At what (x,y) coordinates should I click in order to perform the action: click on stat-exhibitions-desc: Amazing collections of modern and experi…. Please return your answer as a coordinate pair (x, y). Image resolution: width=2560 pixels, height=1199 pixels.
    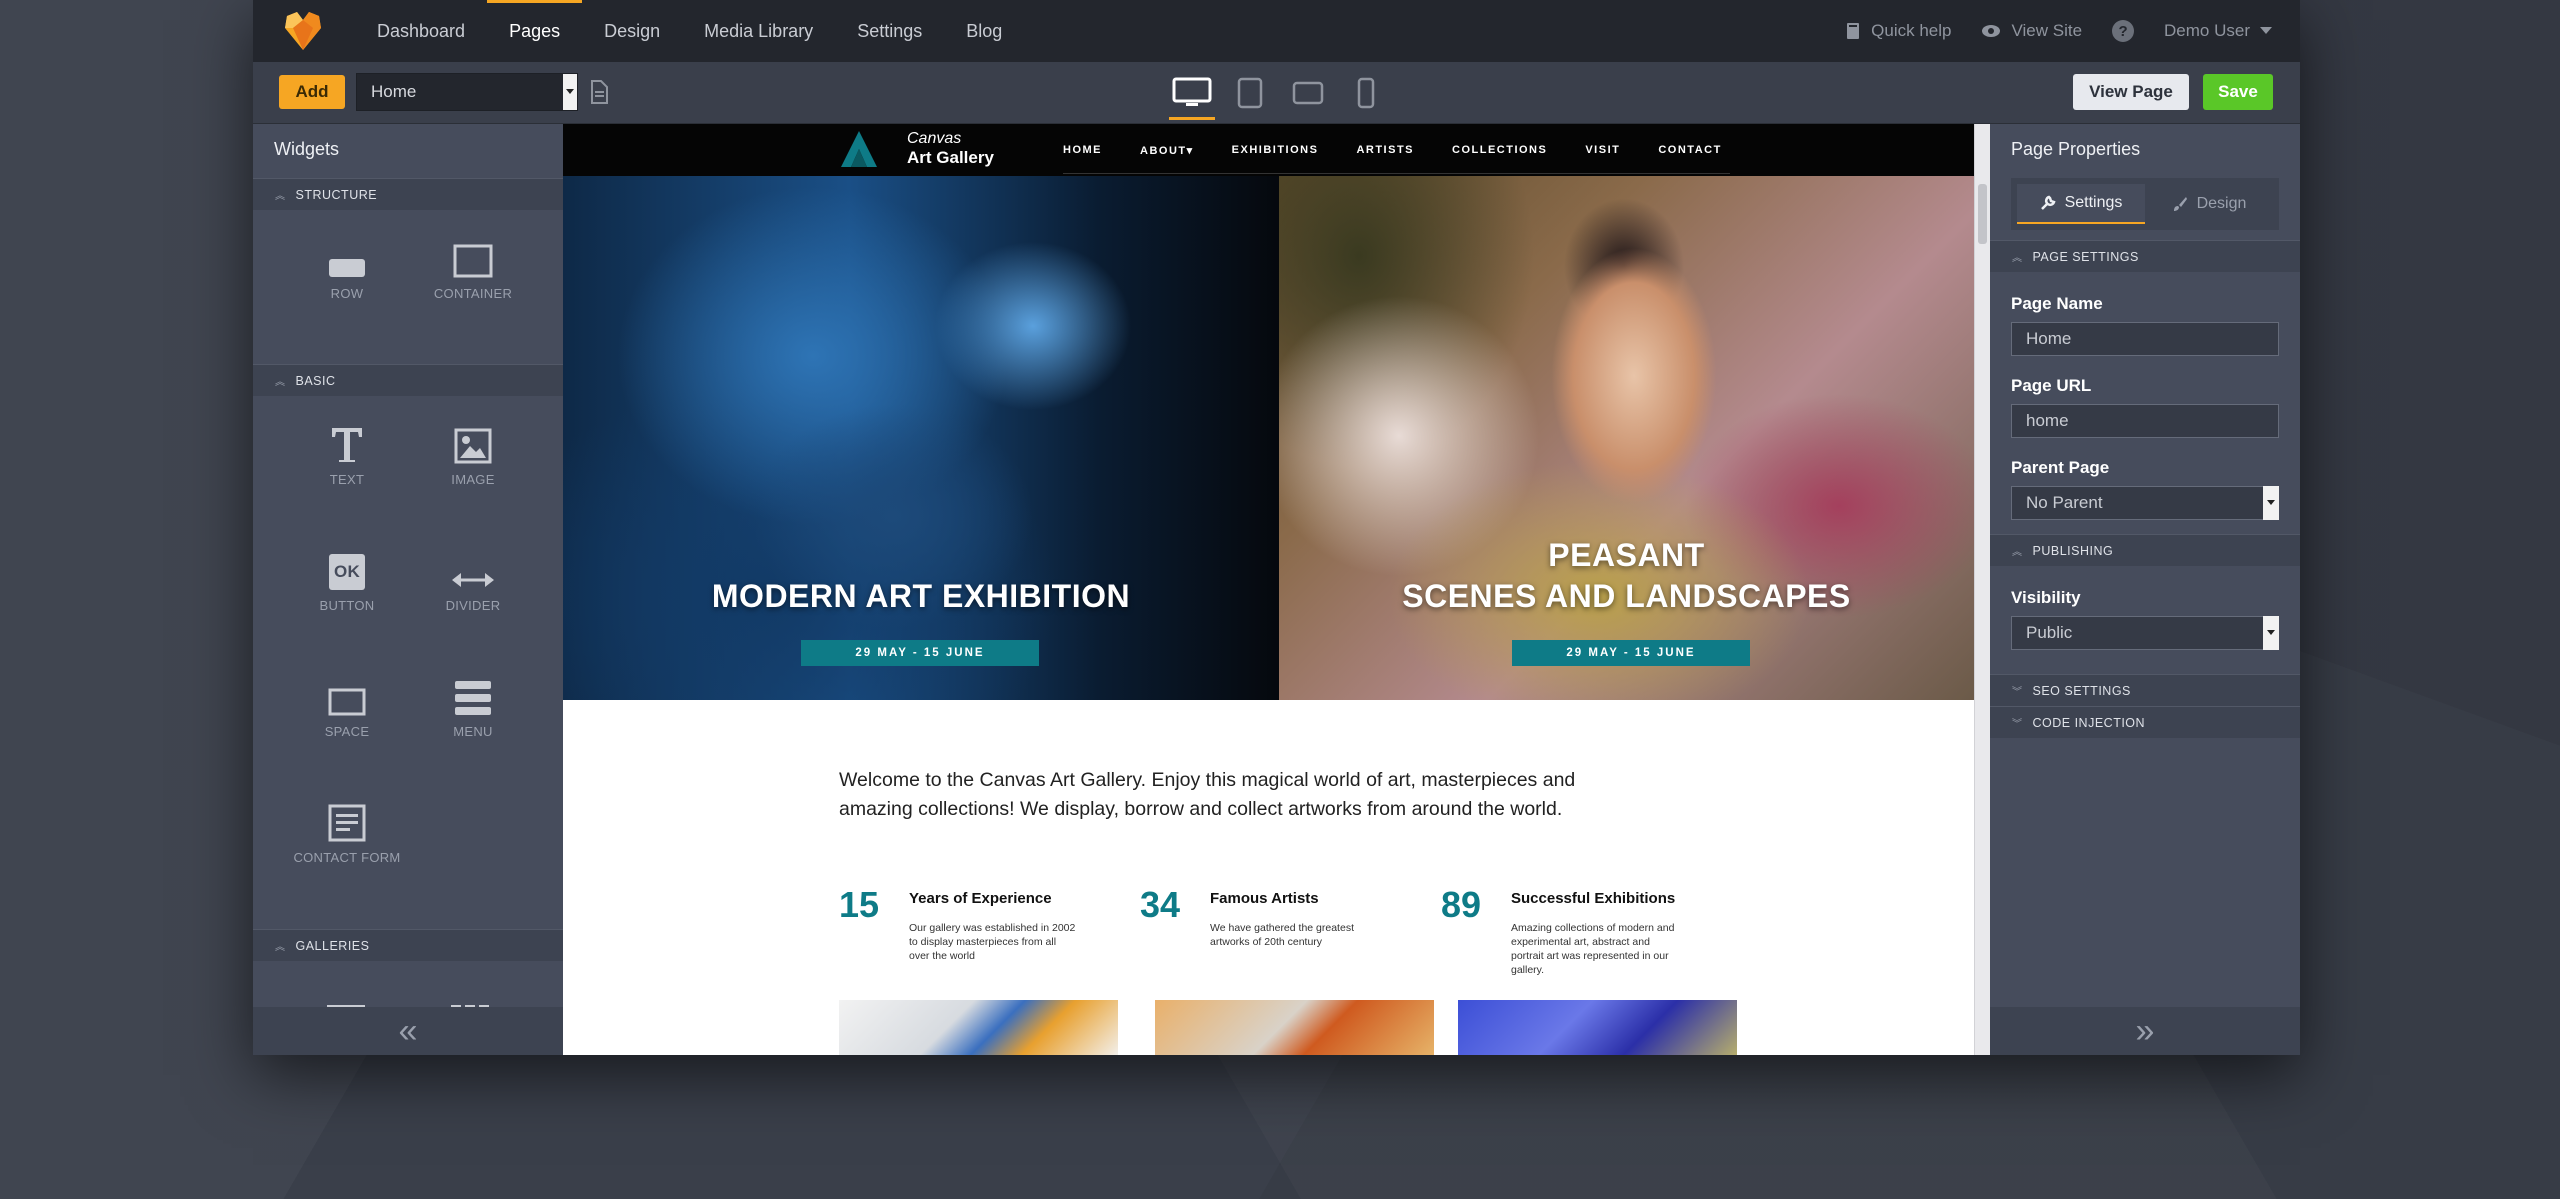
    Looking at the image, I should click on (1593, 949).